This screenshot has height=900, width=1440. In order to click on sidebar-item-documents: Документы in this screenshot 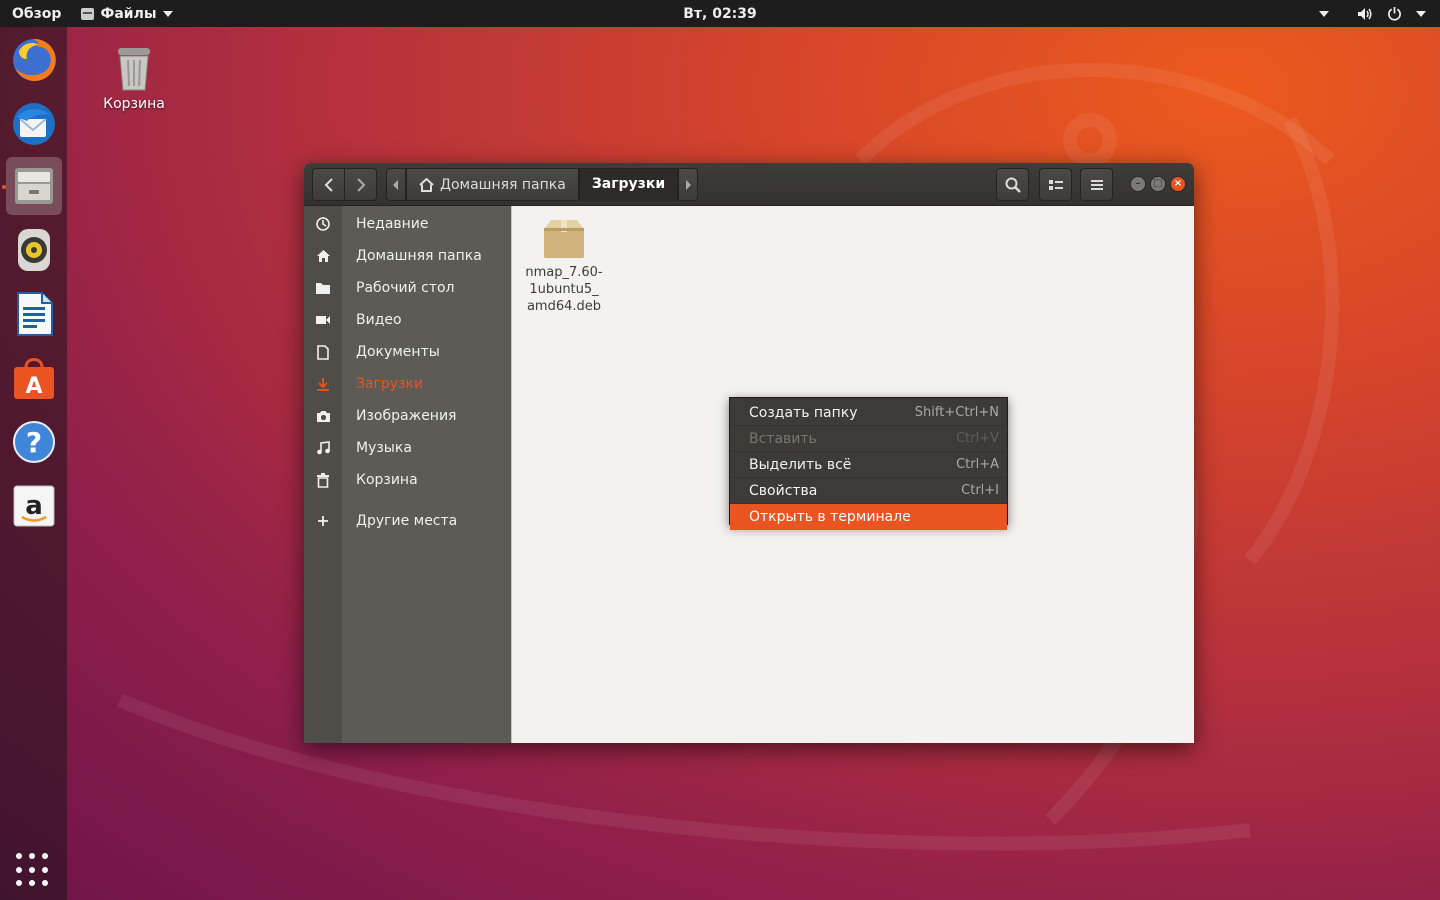, I will do `click(407, 352)`.